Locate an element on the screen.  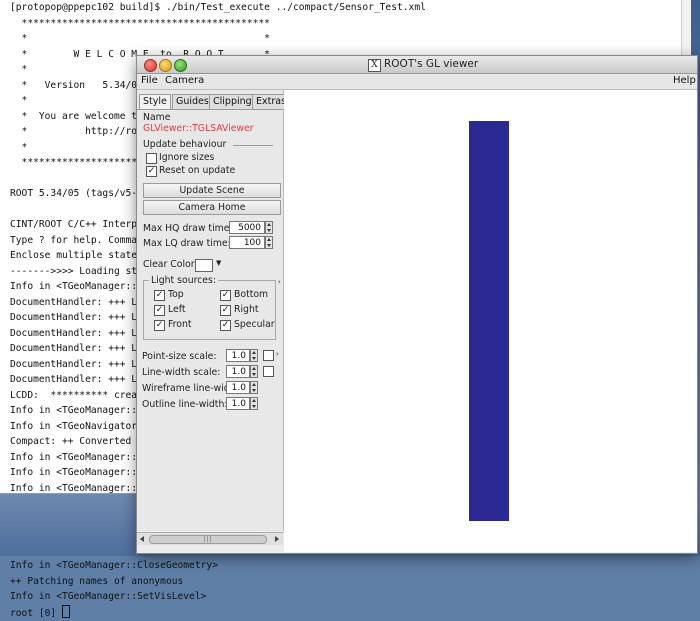
tab-guides: Guides is located at coordinates (192, 101).